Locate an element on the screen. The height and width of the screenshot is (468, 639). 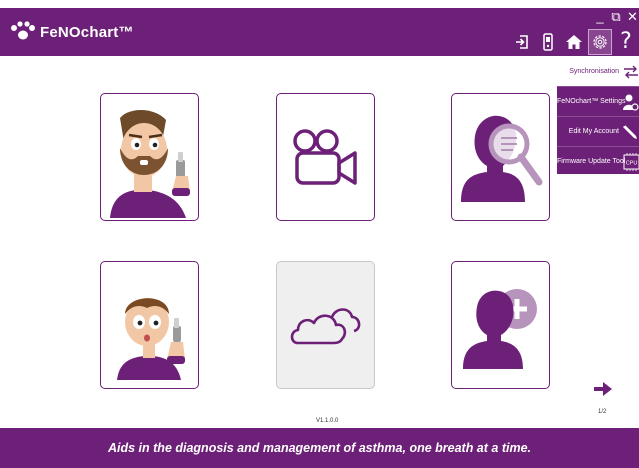
sync-arrows-icon is located at coordinates (631, 72).